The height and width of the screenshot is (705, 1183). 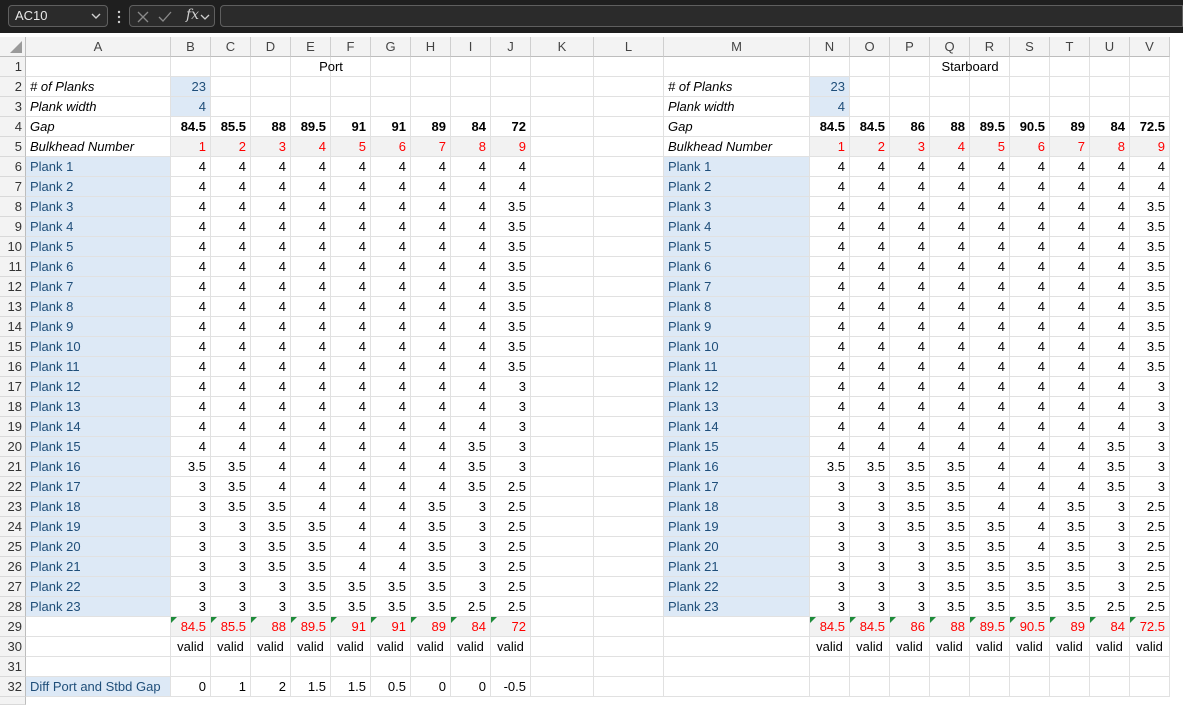 I want to click on diff-value: -0.5, so click(x=511, y=687).